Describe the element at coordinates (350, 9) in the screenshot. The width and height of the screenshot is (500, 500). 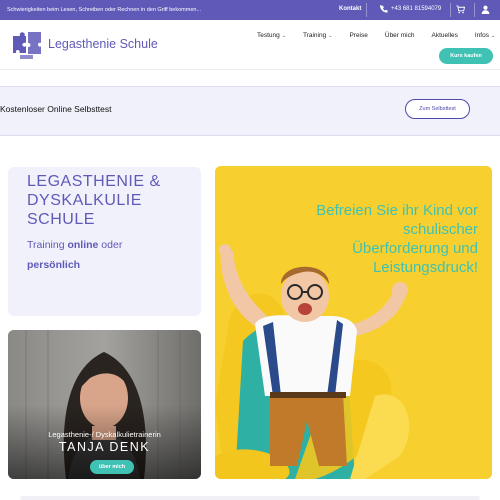
I see `contact-link: Kontakt` at that location.